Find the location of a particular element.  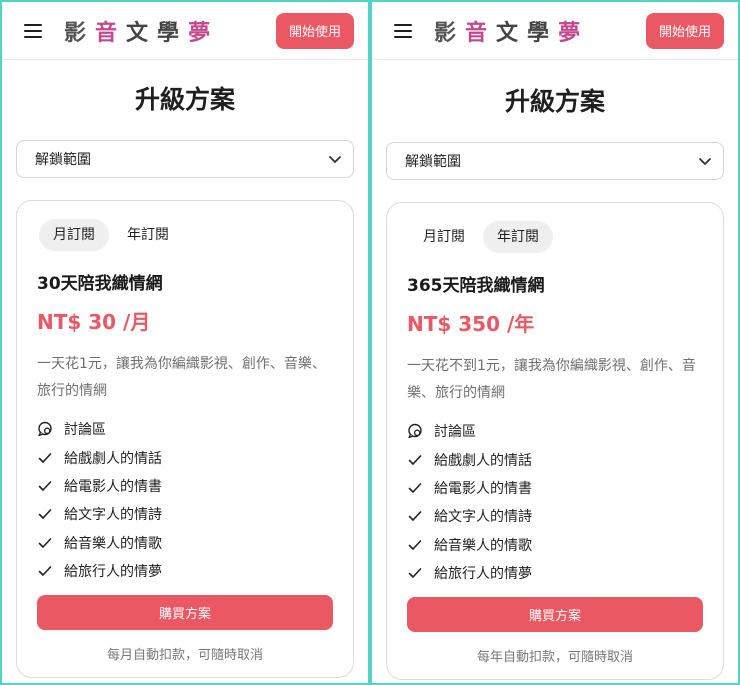

plan-title: 30天陪我織情網 is located at coordinates (100, 284).